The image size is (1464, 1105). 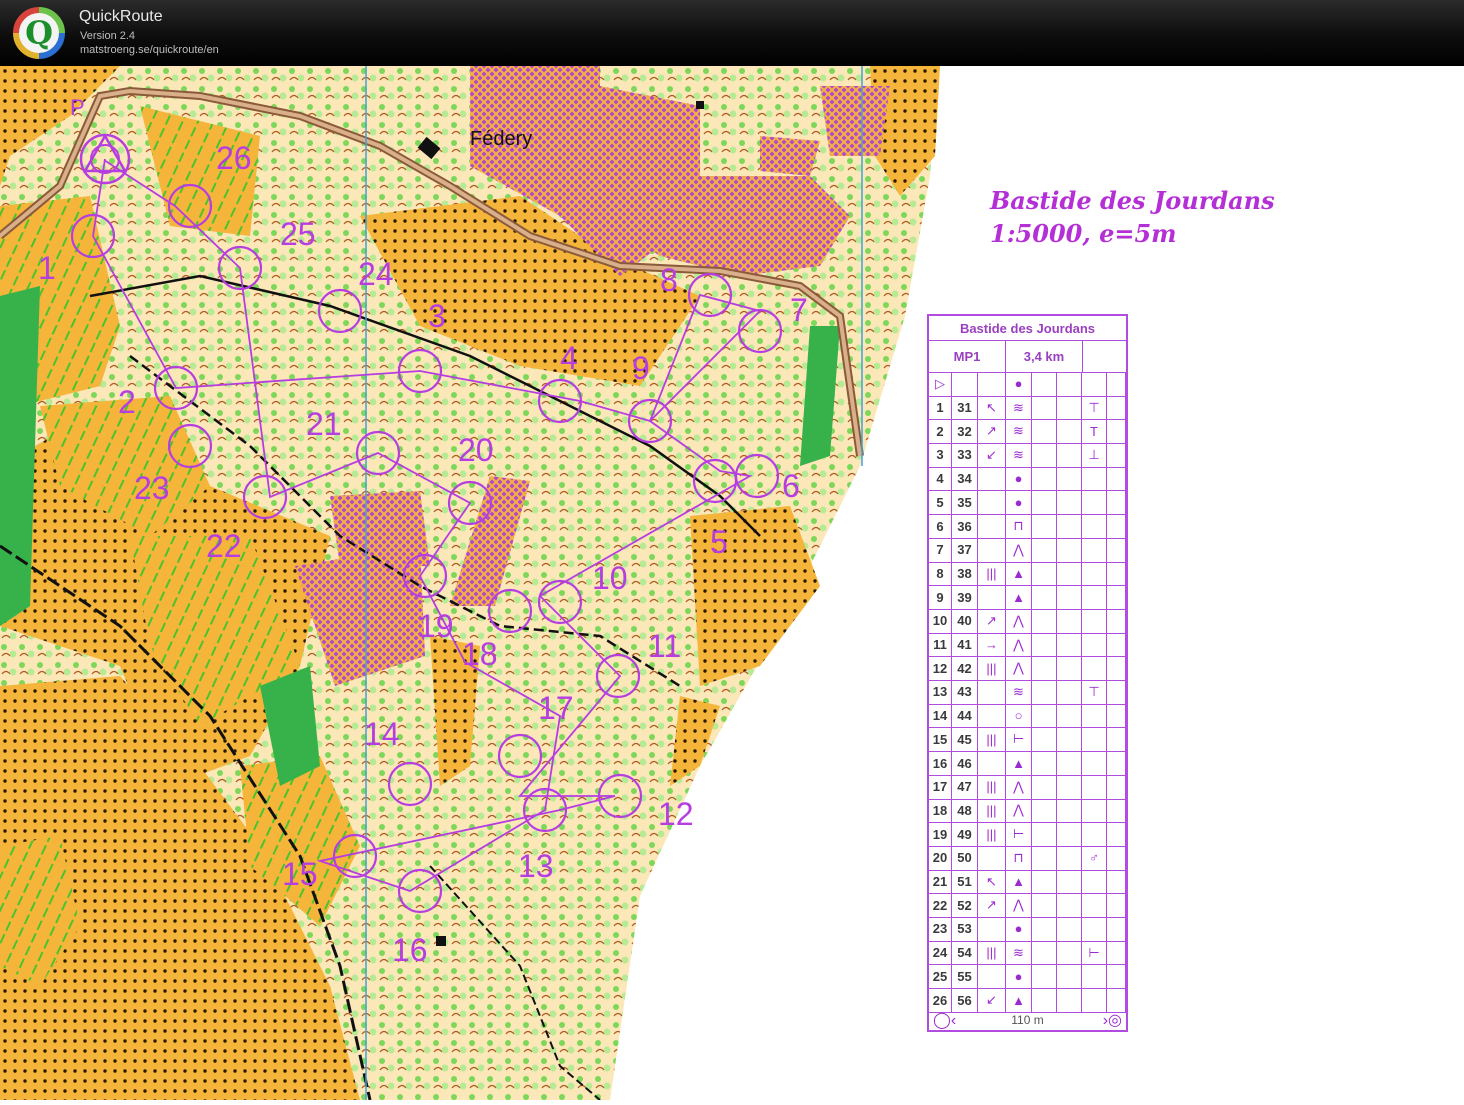 I want to click on direction-symbol: ↖, so click(x=992, y=407).